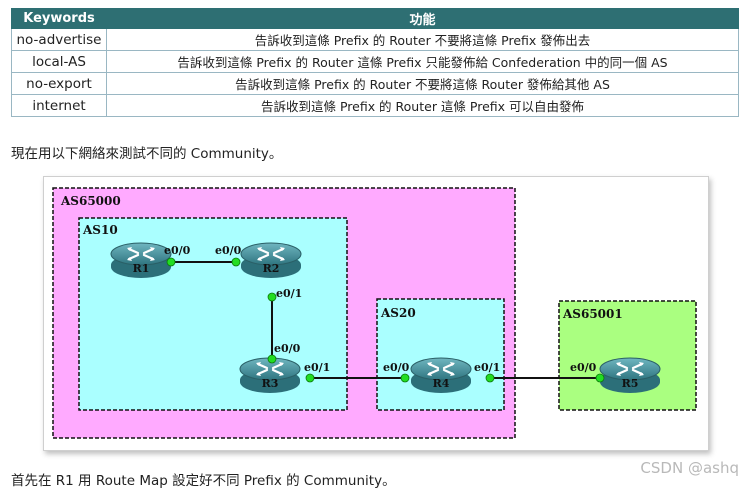  Describe the element at coordinates (689, 468) in the screenshot. I see `csdn-watermark: CSDN @ashq` at that location.